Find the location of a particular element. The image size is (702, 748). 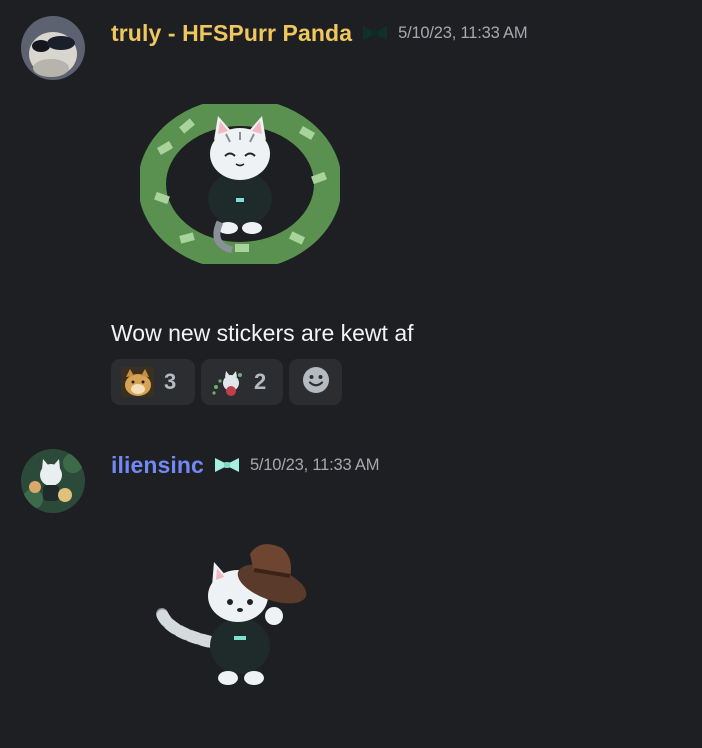

reaction-count: 2 is located at coordinates (260, 381).